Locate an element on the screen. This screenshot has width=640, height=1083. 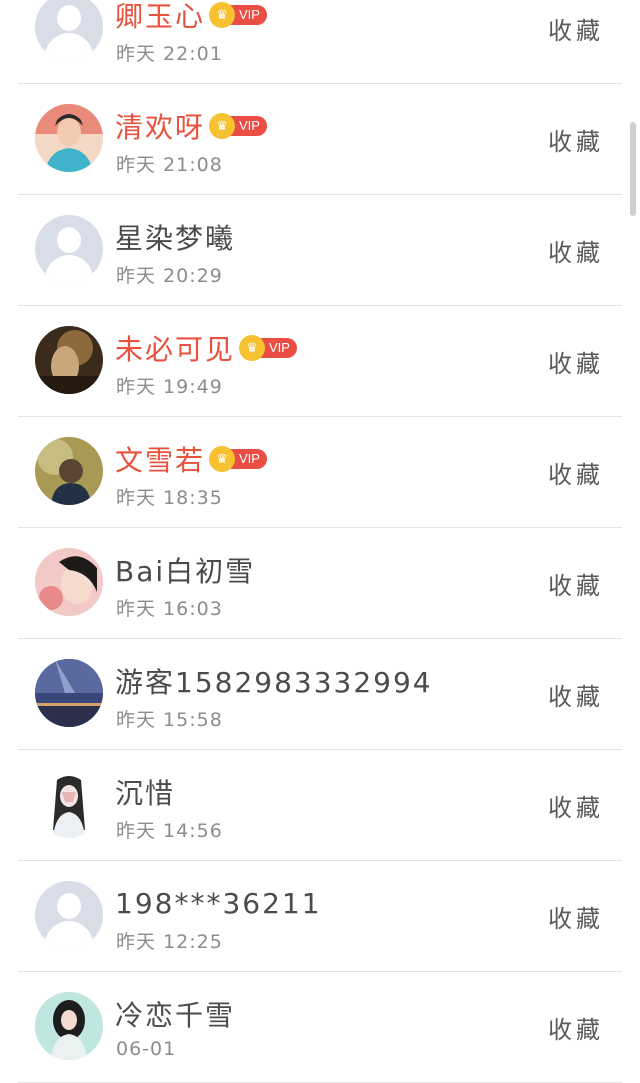
name-line: 198***36211 is located at coordinates (218, 903).